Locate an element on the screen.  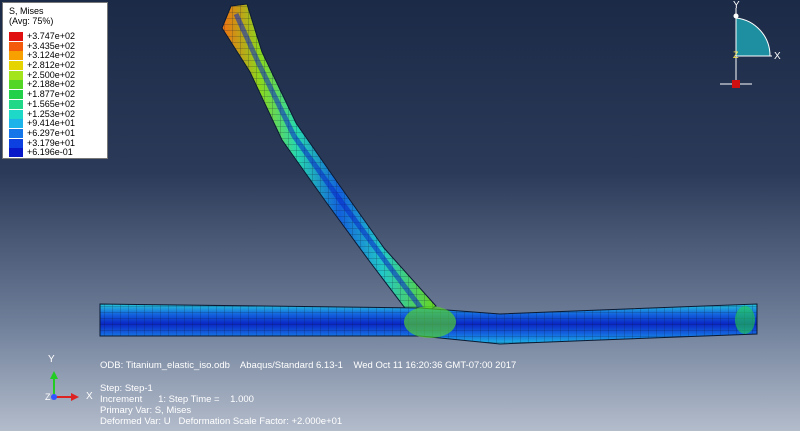
view-orientation-triad is located at coordinates (746, 48).